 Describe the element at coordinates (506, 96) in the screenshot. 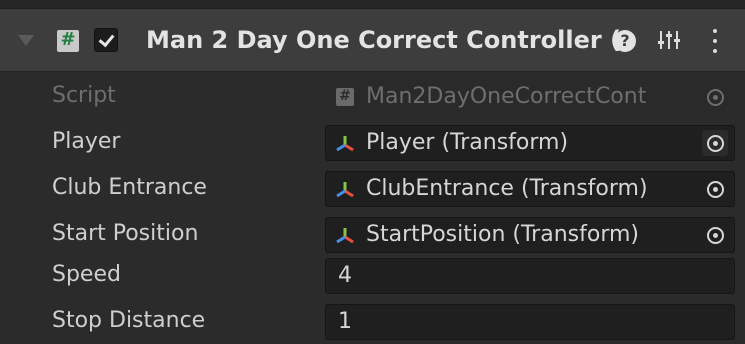

I see `script-value: Man2DayOneCorrectCont` at that location.